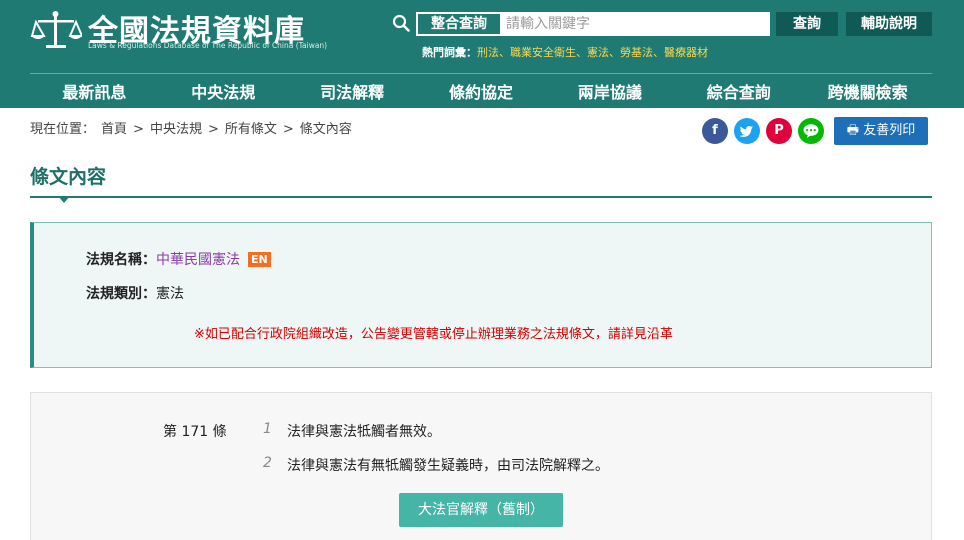 Image resolution: width=964 pixels, height=540 pixels. I want to click on twitter-share-button, so click(747, 131).